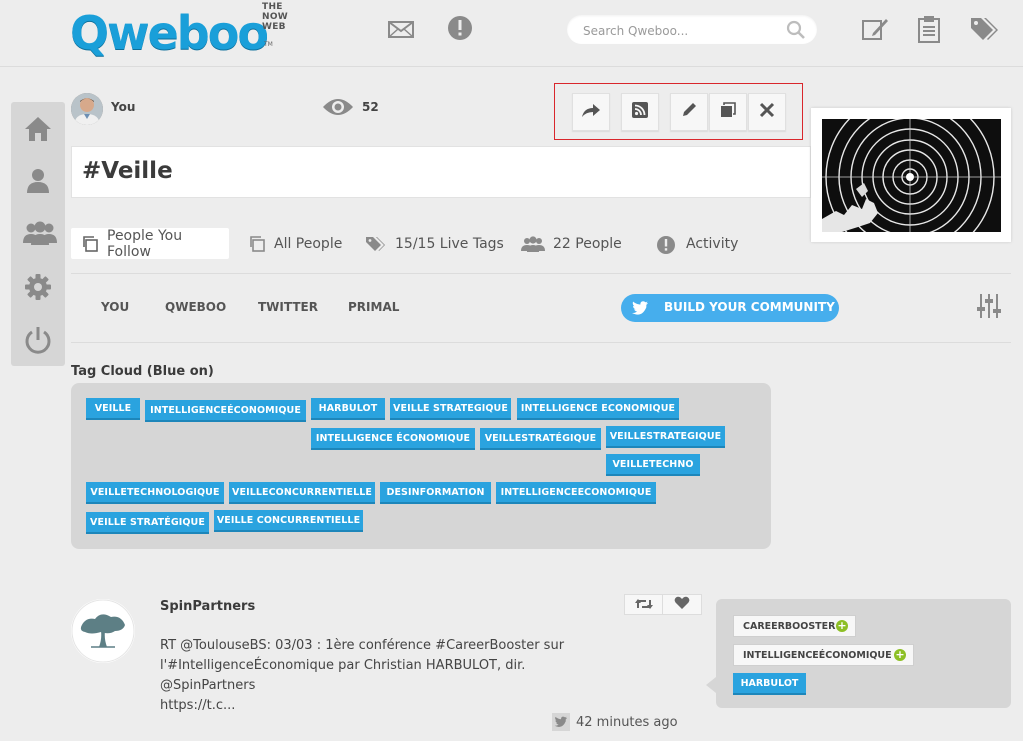 The width and height of the screenshot is (1023, 741). Describe the element at coordinates (225, 411) in the screenshot. I see `cloud-tag: INTELLIGENCEÉCONOMIQUE` at that location.